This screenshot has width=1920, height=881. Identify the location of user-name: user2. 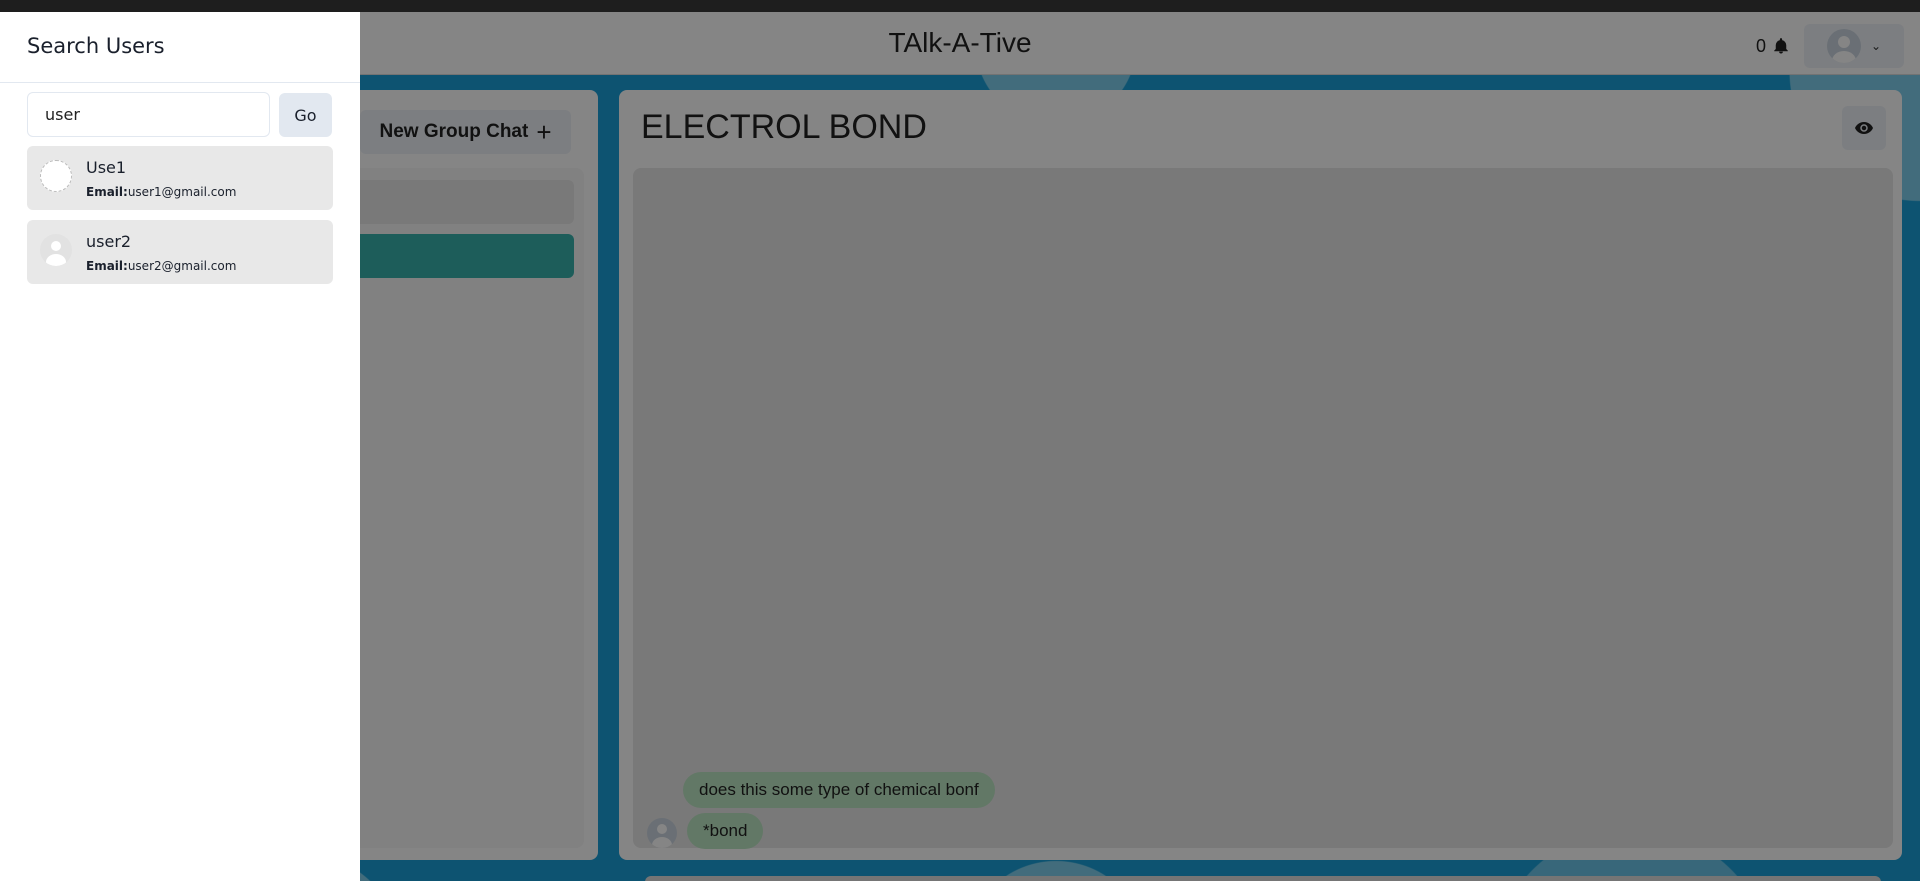
(109, 241).